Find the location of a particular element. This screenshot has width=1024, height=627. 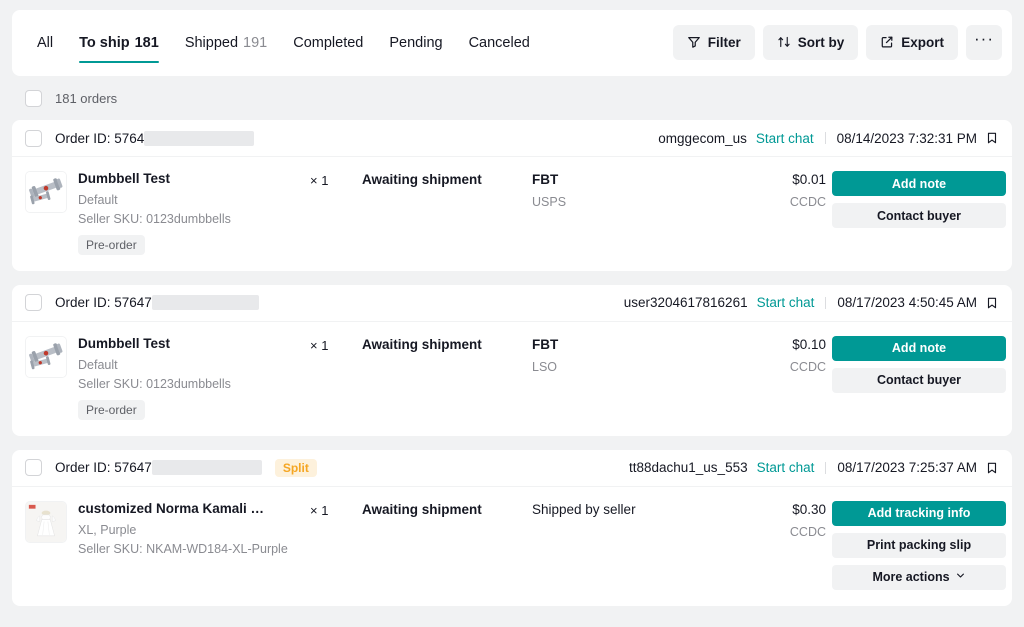

print-packing-slip-button: Print packing slip is located at coordinates (919, 545).